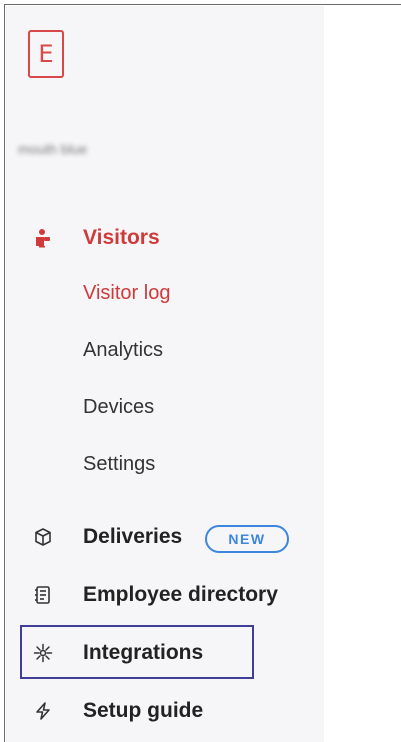 This screenshot has height=742, width=401. Describe the element at coordinates (46, 54) in the screenshot. I see `envoy-logo: E` at that location.